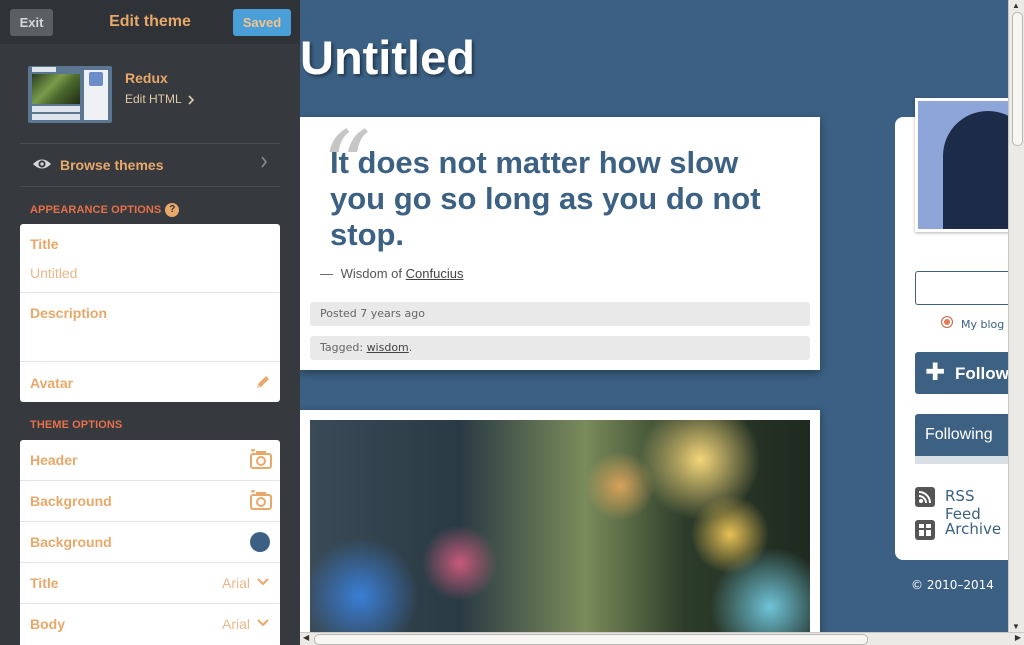 The width and height of the screenshot is (1024, 645). I want to click on background-color-option: Background, so click(150, 542).